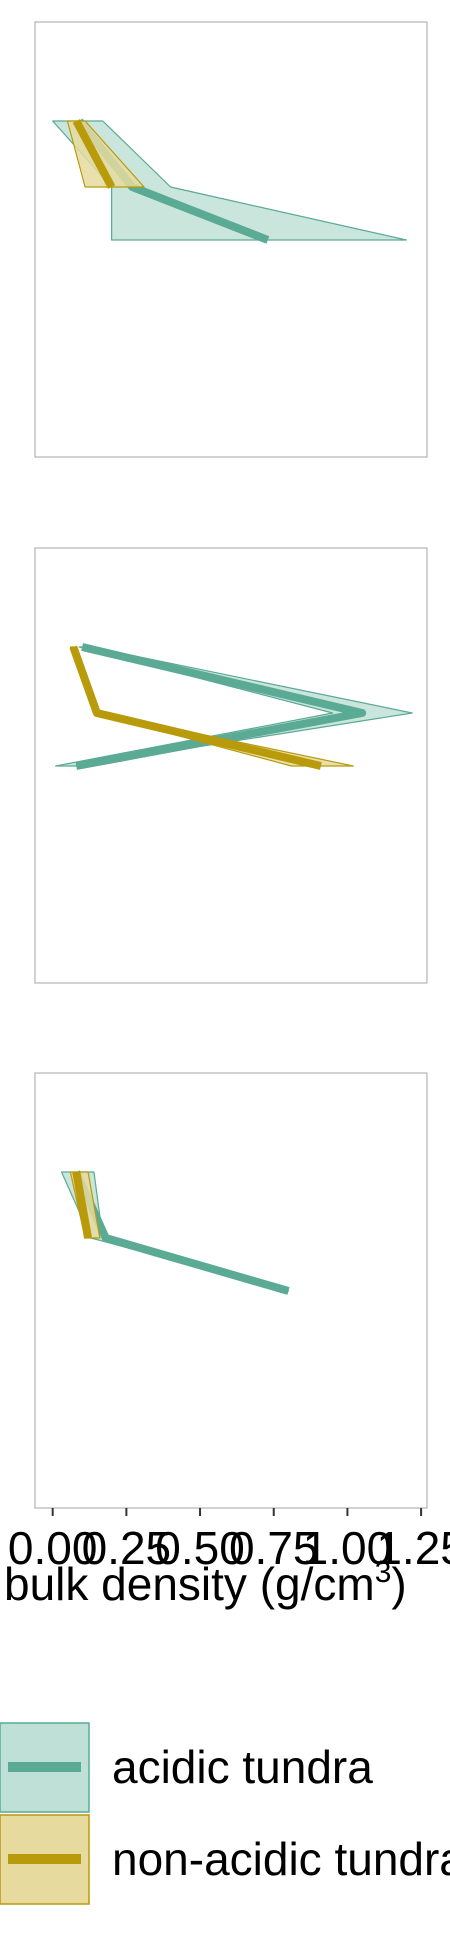 The width and height of the screenshot is (450, 1950). Describe the element at coordinates (281, 1859) in the screenshot. I see `legend-label-nonacidic: non-acidic tundra` at that location.